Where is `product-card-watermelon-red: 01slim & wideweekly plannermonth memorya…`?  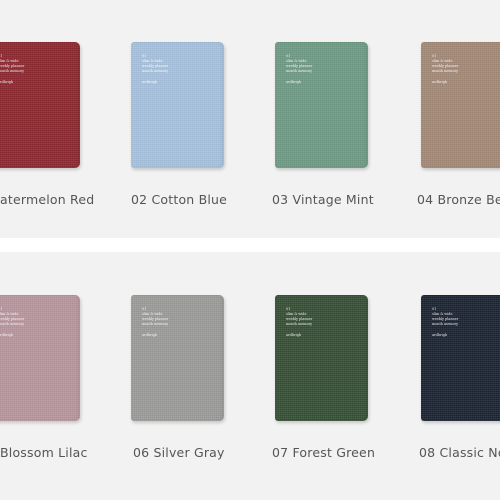
product-card-watermelon-red: 01slim & wideweekly plannermonth memorya… is located at coordinates (40, 105).